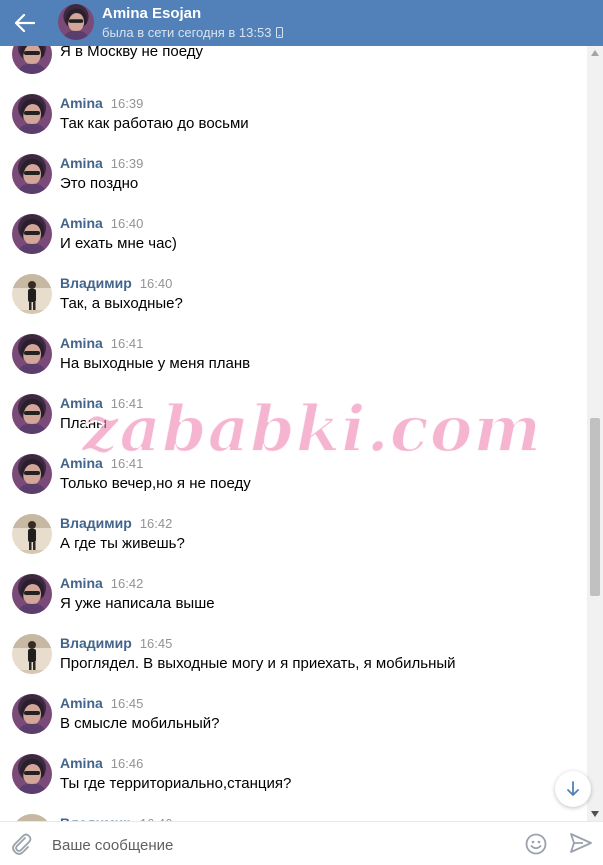 Image resolution: width=603 pixels, height=865 pixels. I want to click on message-item: Amina 16:39 Так как работаю до восьми, so click(293, 124).